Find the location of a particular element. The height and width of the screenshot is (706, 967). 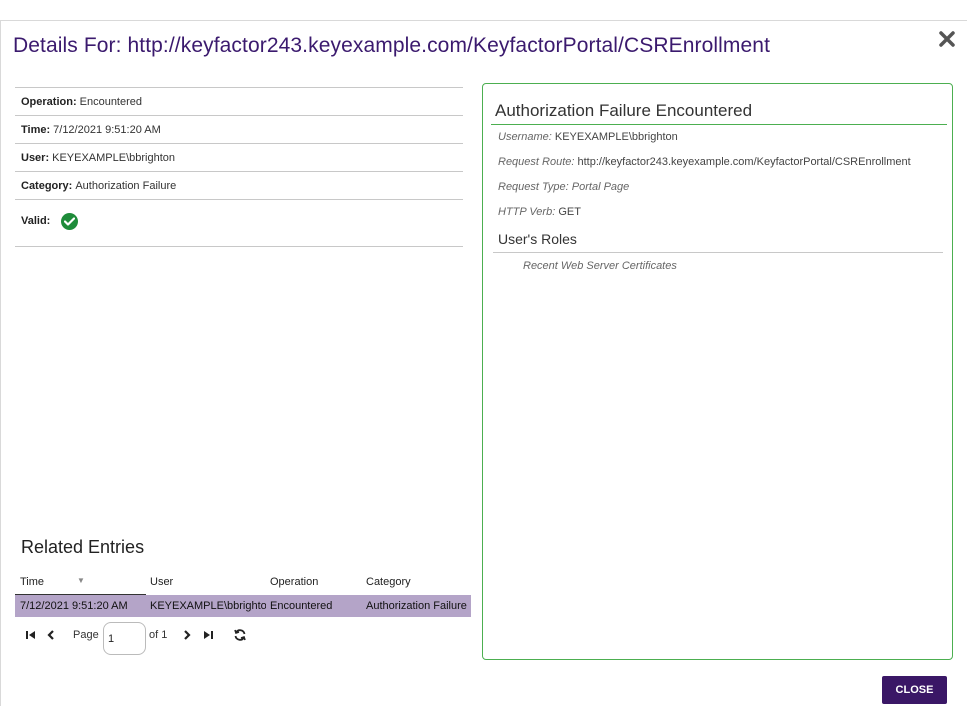

row-time-cell: 7/12/2021 9:51:20 AM is located at coordinates (74, 606).